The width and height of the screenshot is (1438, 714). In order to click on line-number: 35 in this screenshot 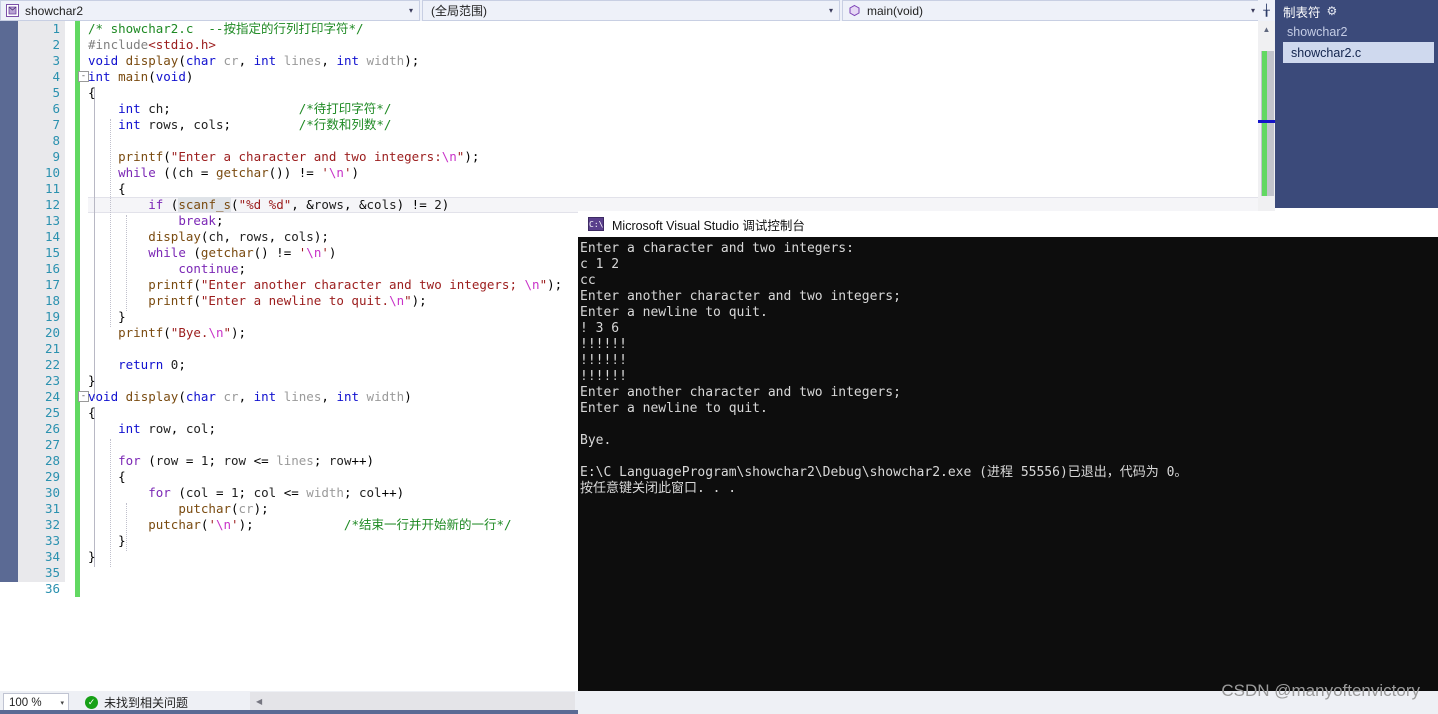, I will do `click(52, 572)`.